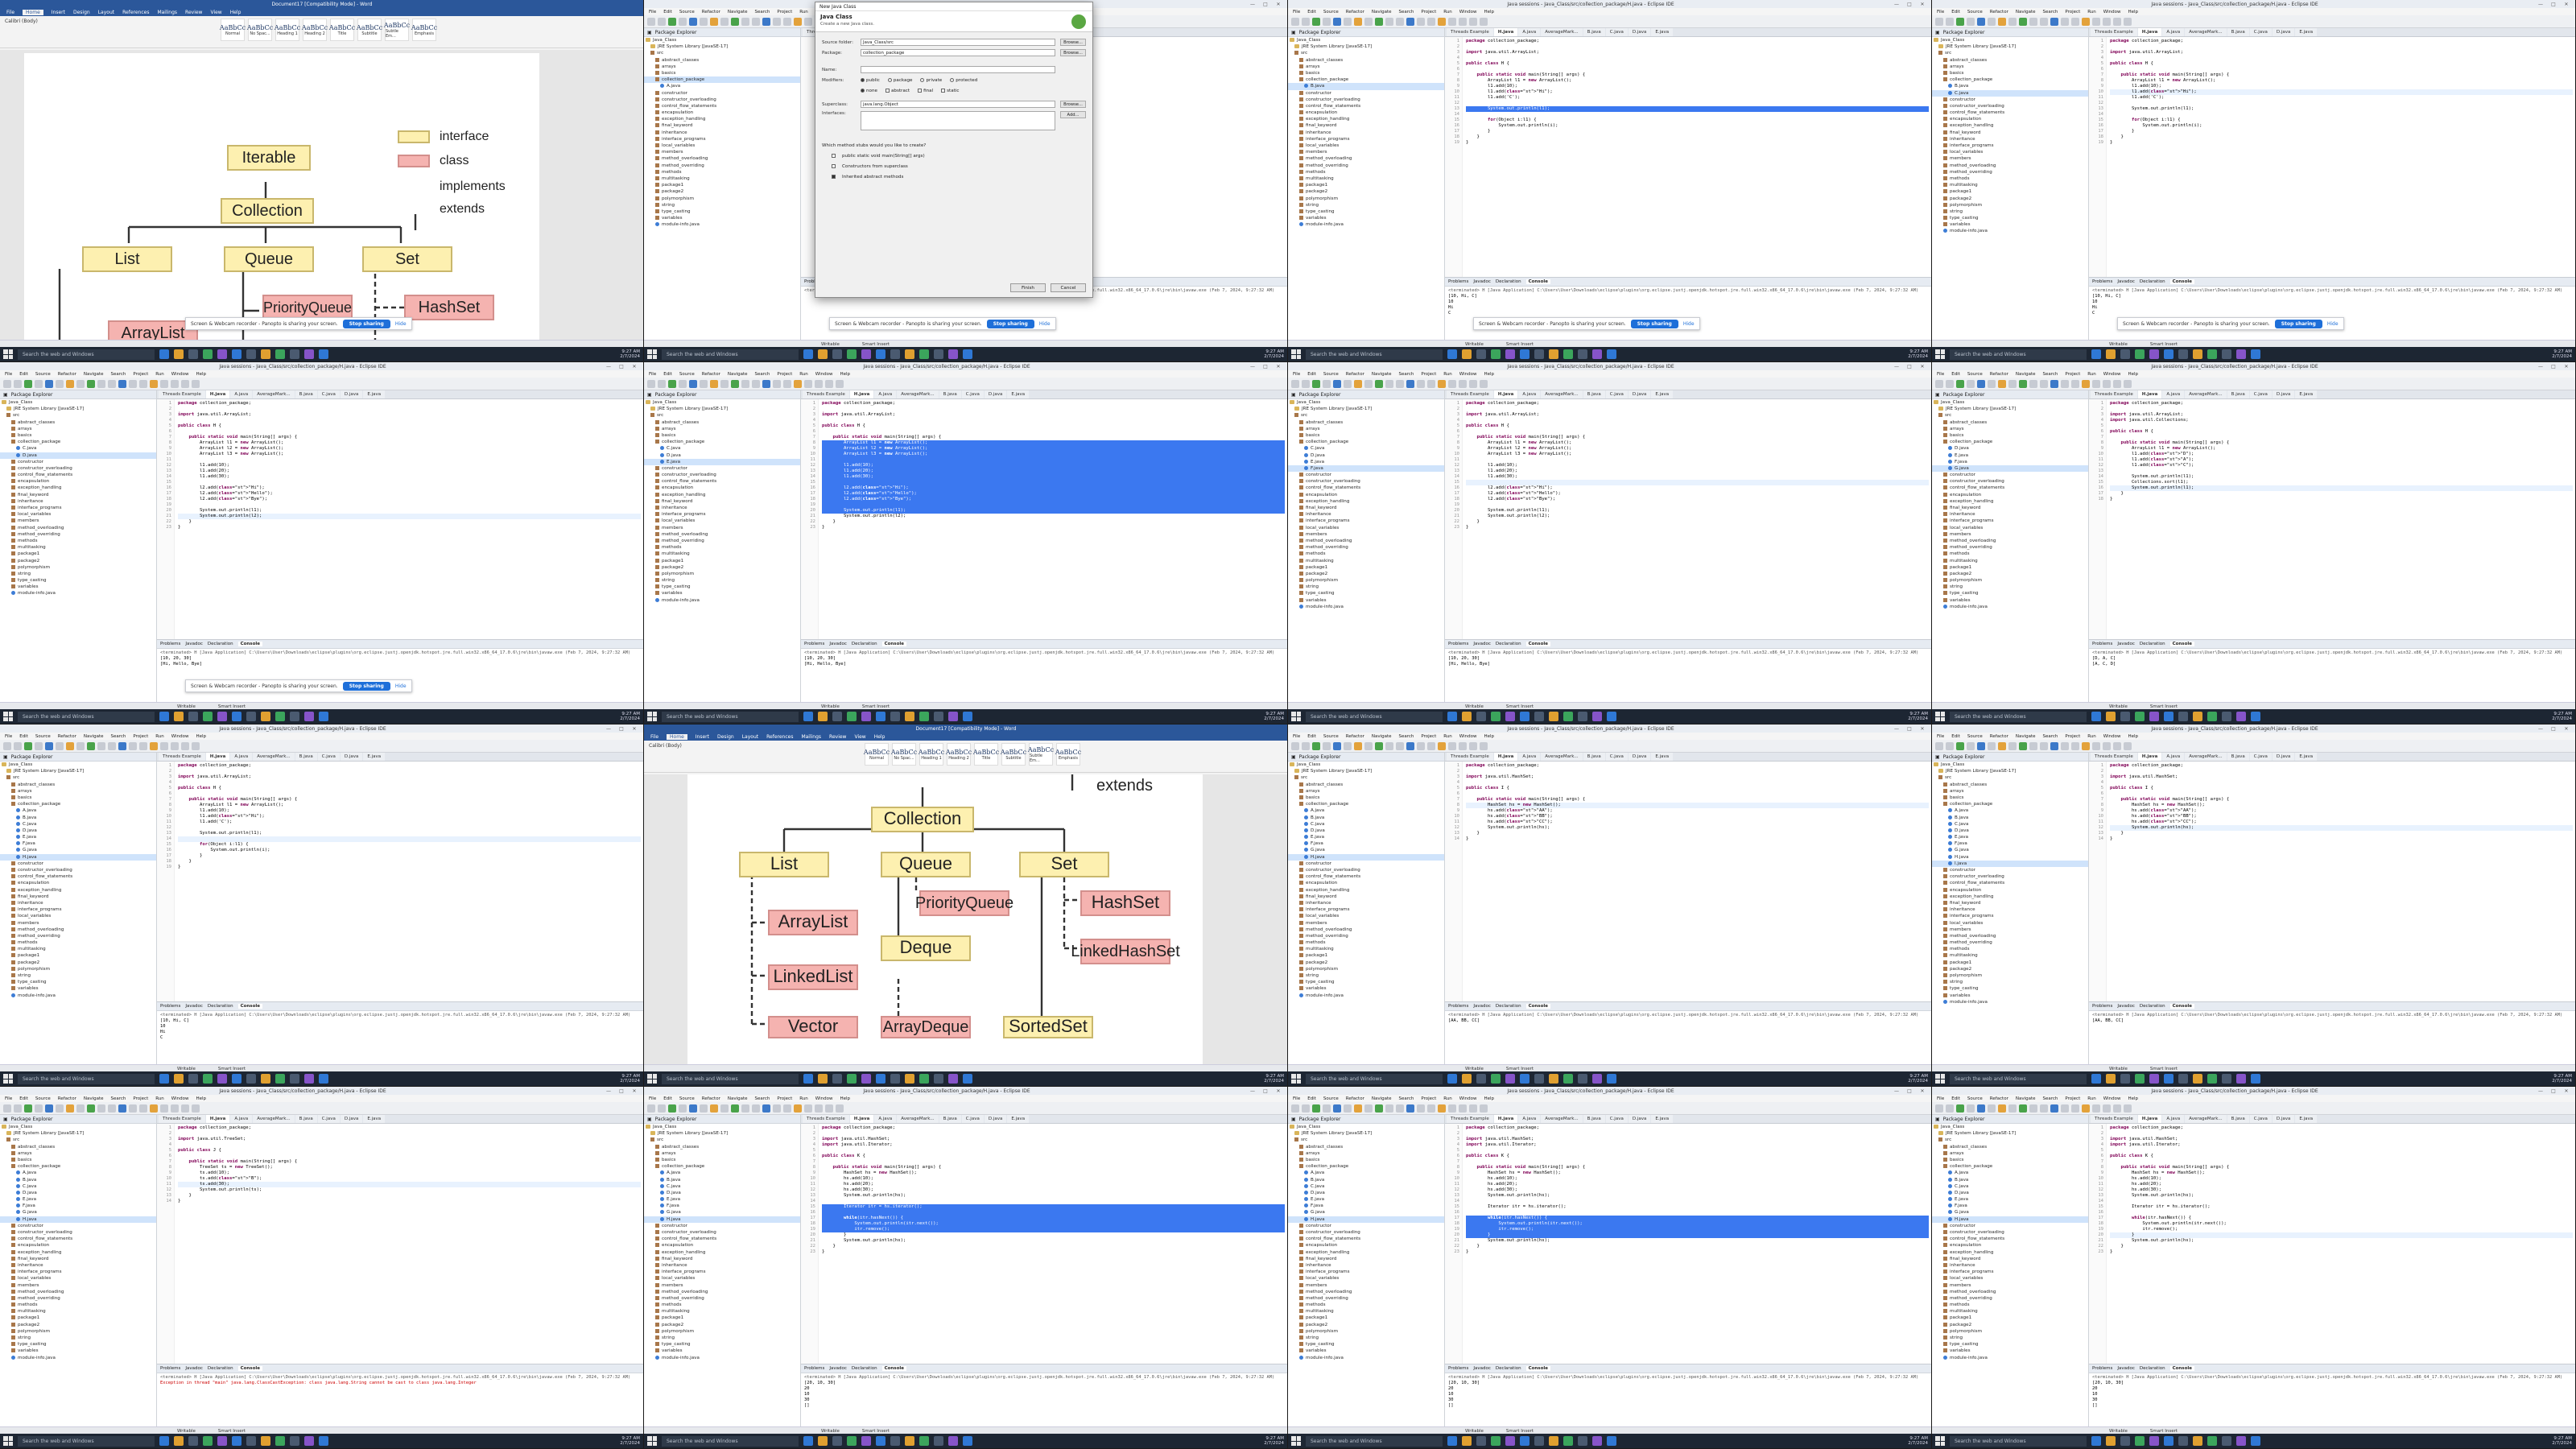 The height and width of the screenshot is (1449, 2576). I want to click on code-line: l1.add(class="st">"A");, so click(2341, 460).